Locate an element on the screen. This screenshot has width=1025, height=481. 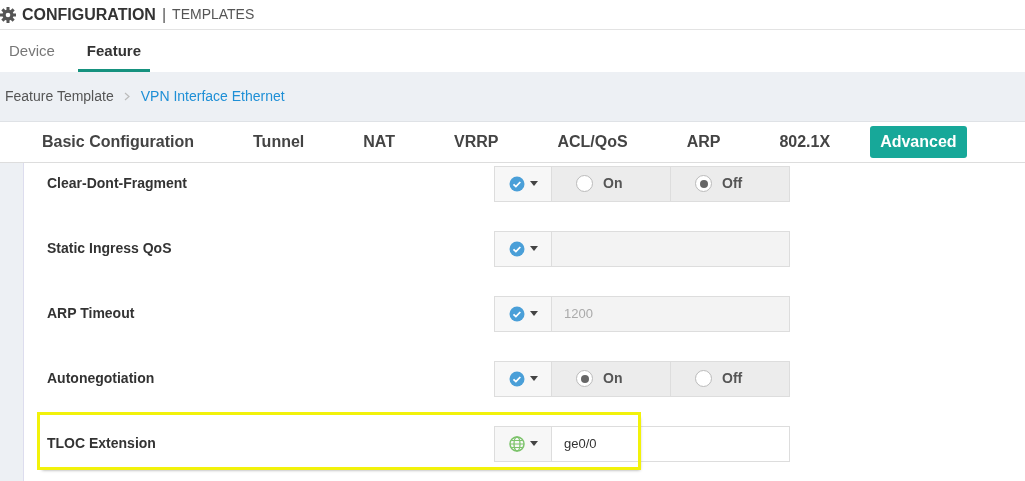
breadcrumb-link: Feature Template is located at coordinates (59, 96).